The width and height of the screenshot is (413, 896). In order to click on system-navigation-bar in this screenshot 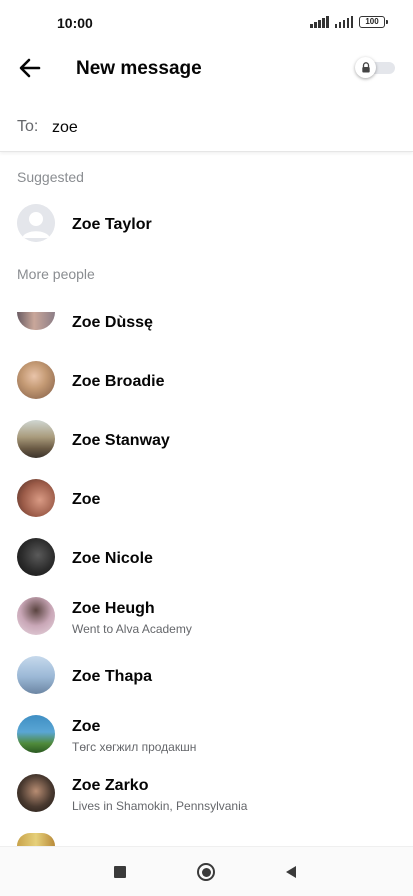, I will do `click(206, 871)`.